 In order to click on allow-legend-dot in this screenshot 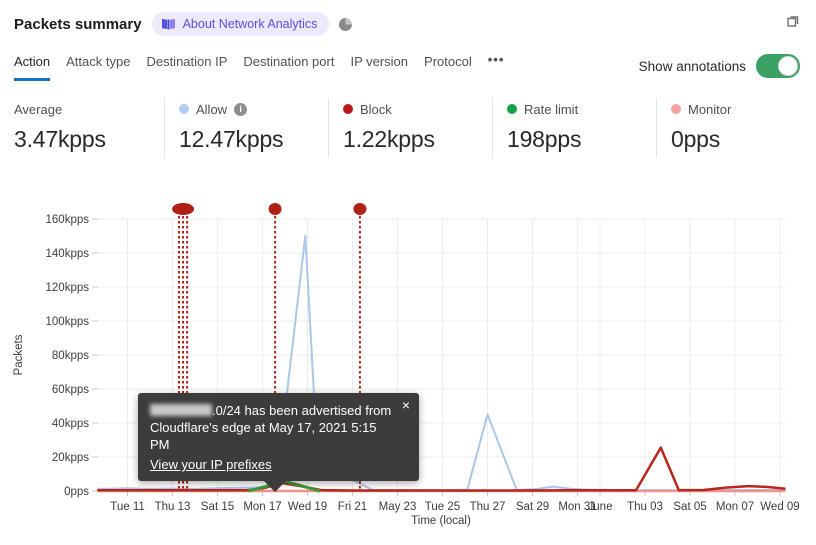, I will do `click(184, 109)`.